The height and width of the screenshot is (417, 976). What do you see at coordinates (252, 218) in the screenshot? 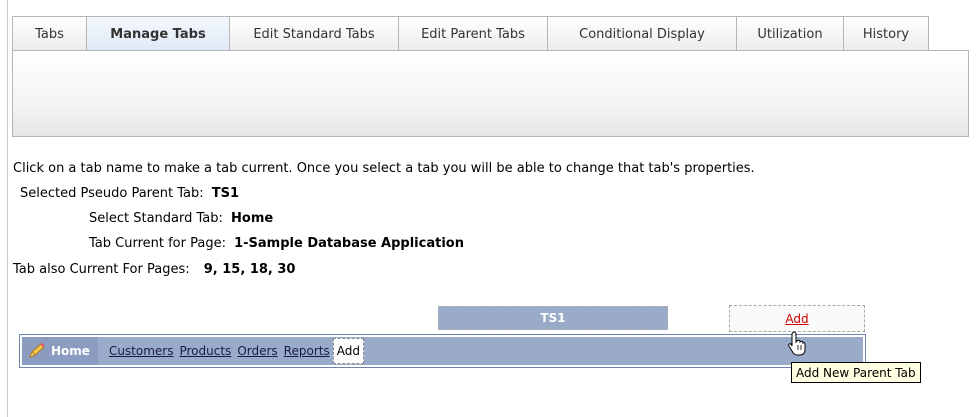
I see `select-standard-value: Home` at bounding box center [252, 218].